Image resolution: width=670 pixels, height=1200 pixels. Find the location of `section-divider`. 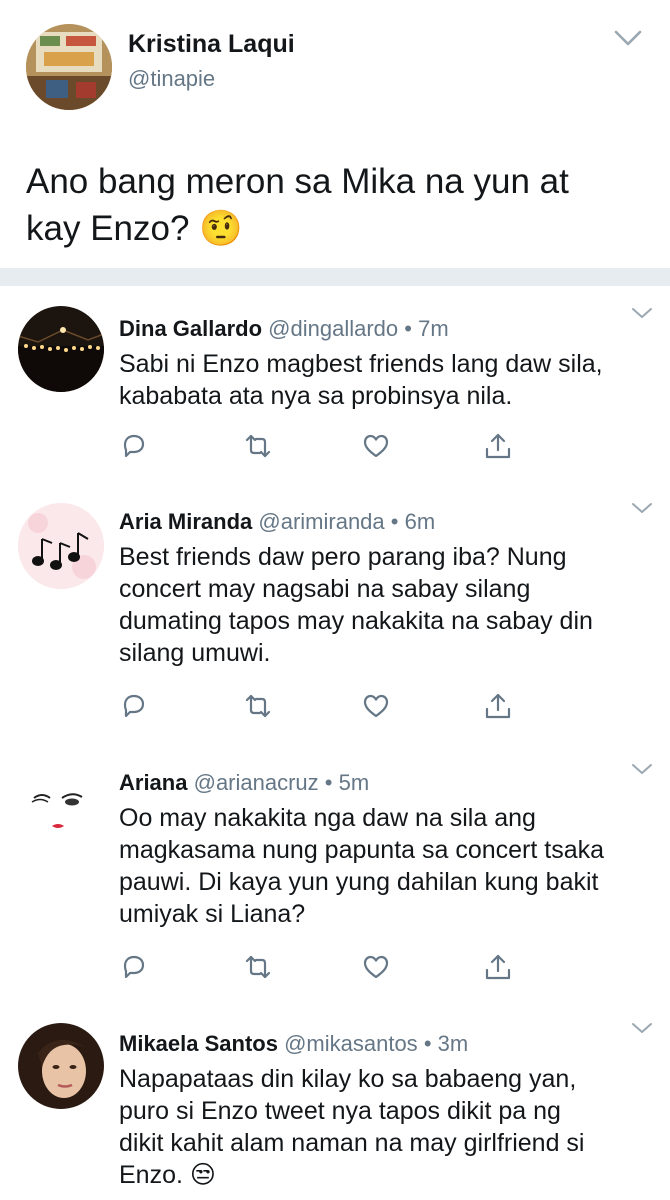

section-divider is located at coordinates (335, 277).